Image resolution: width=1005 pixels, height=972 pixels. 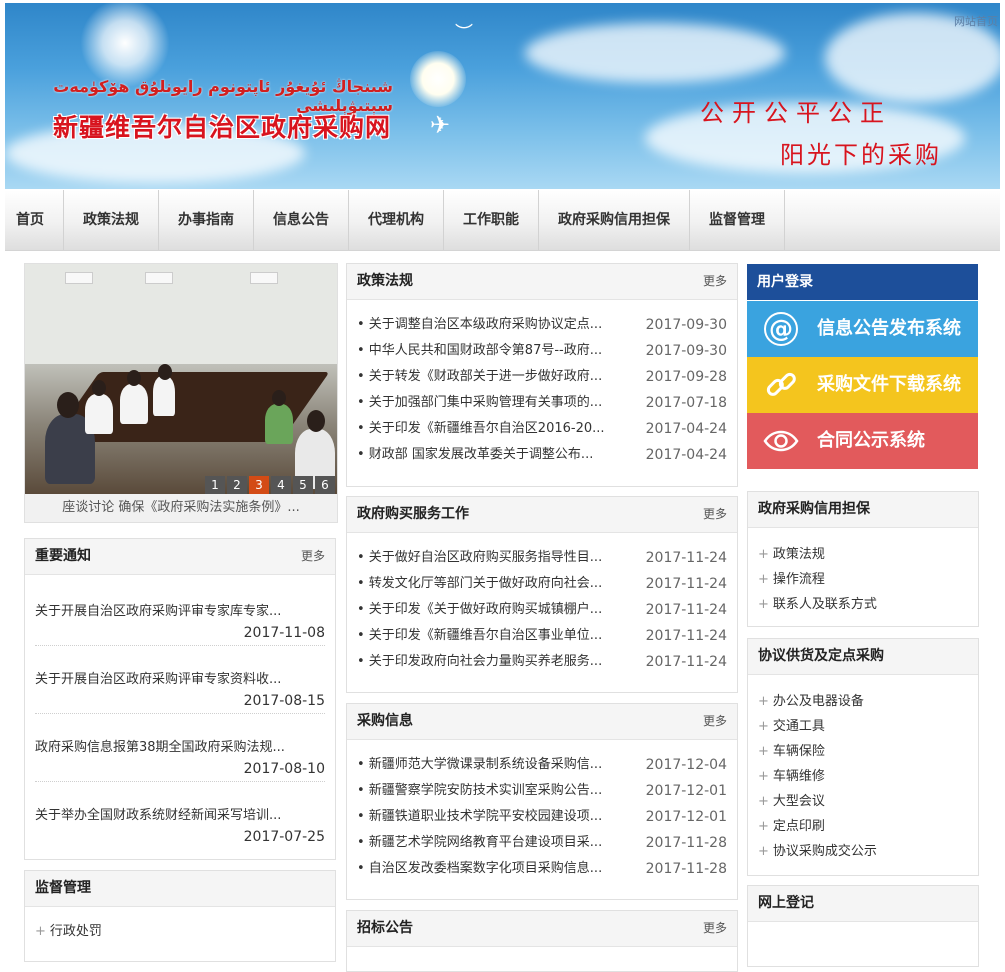 I want to click on file-download-system-button: 采购文件下载系统, so click(x=862, y=385).